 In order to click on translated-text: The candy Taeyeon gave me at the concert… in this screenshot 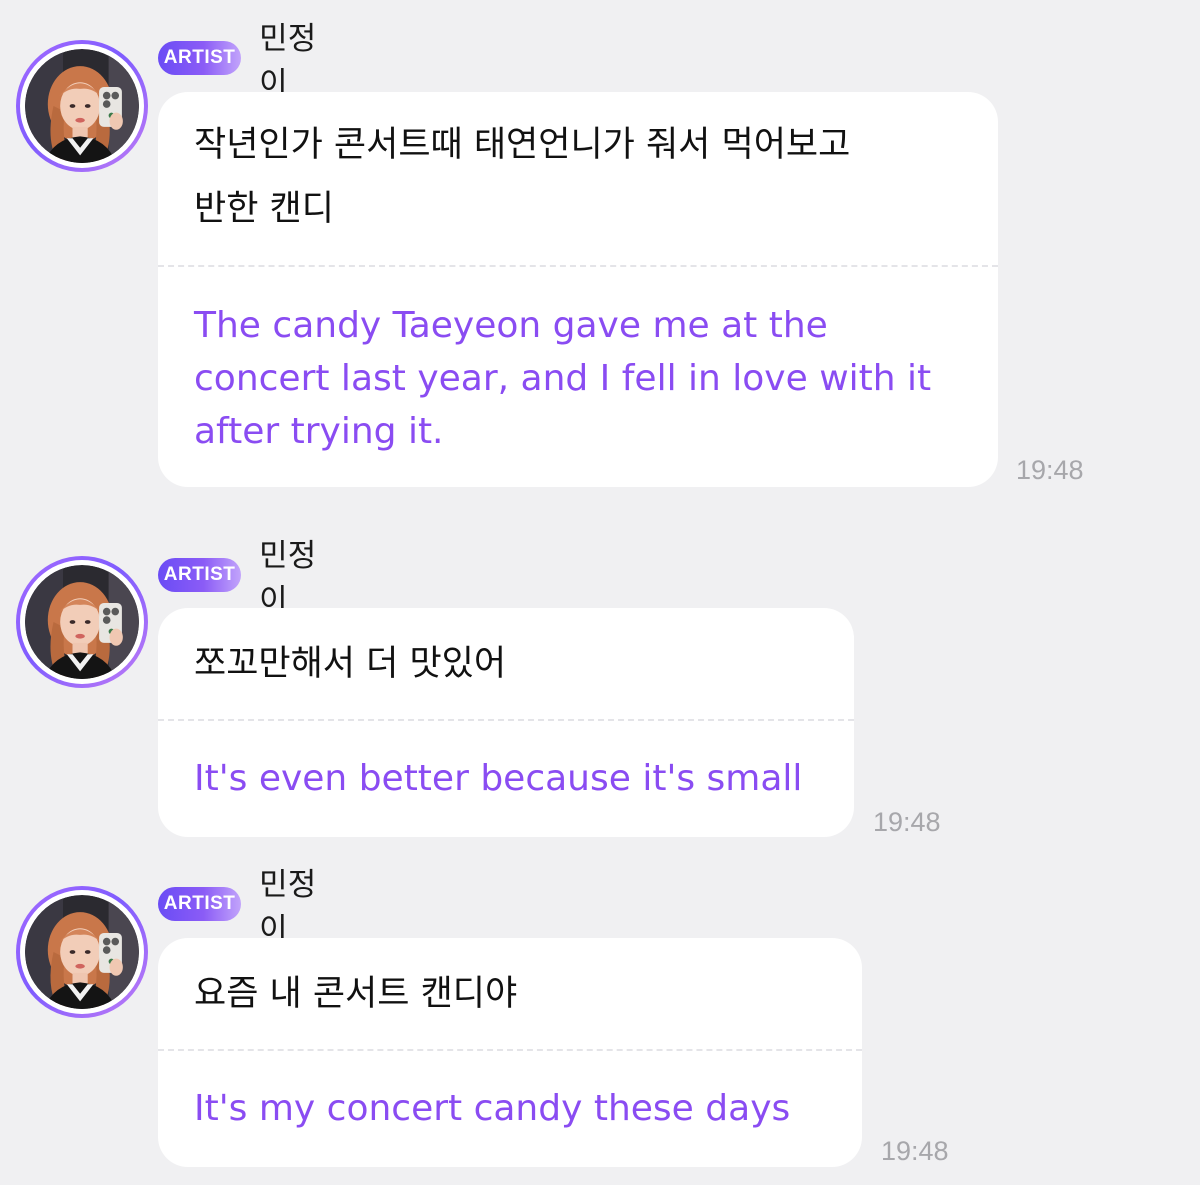, I will do `click(568, 378)`.